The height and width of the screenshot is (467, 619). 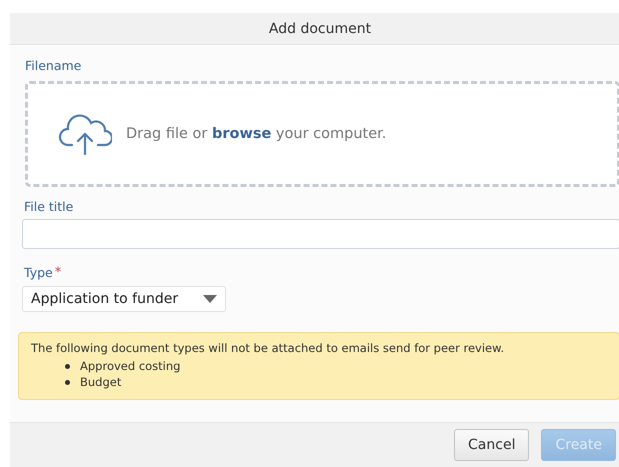 I want to click on file-title-label: File title, so click(x=49, y=206).